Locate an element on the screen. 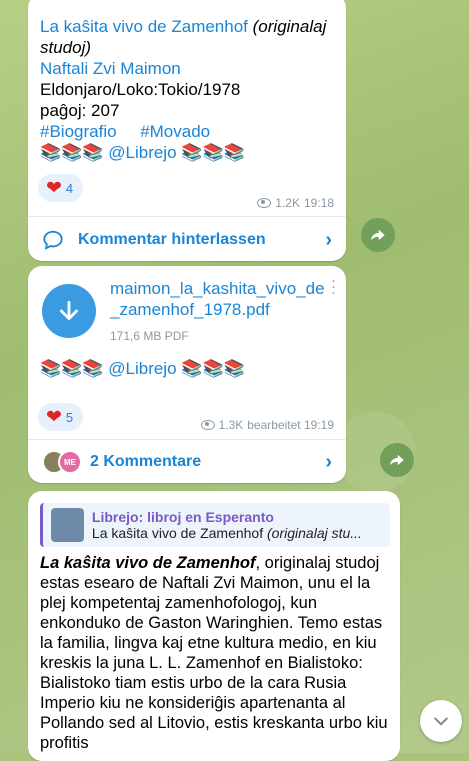 The height and width of the screenshot is (761, 469). reaction-count: 4 is located at coordinates (69, 188).